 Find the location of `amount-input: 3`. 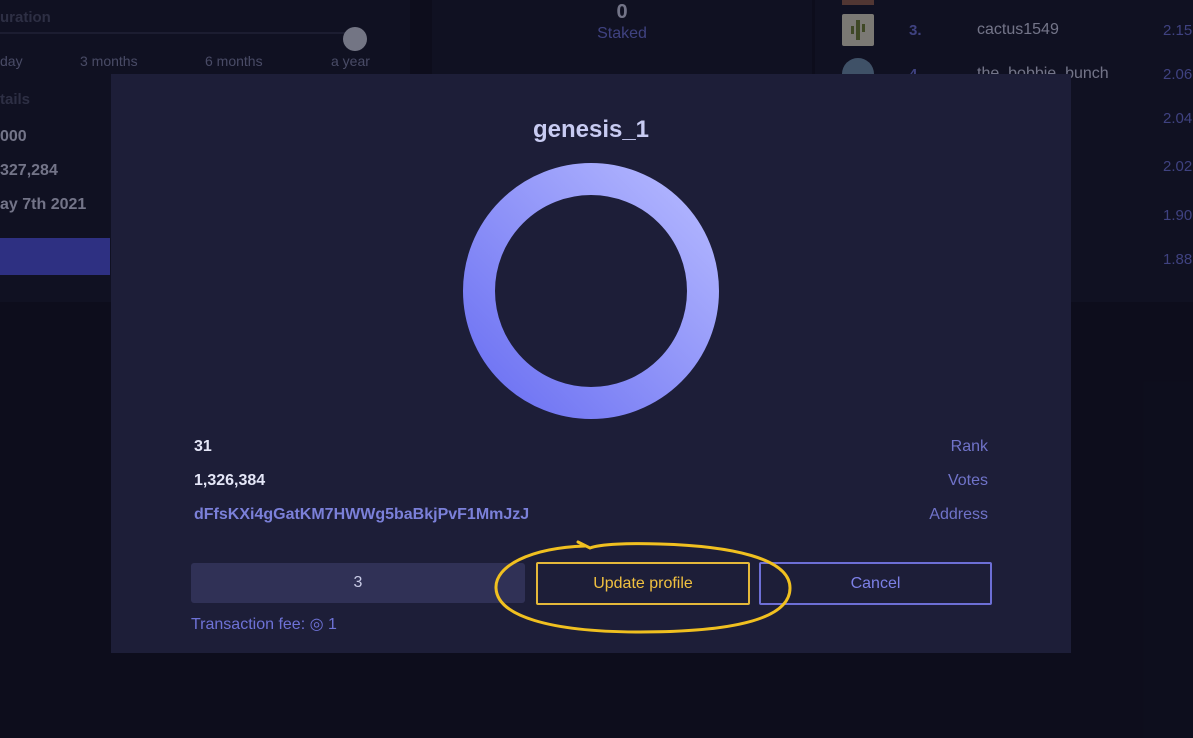

amount-input: 3 is located at coordinates (358, 583).